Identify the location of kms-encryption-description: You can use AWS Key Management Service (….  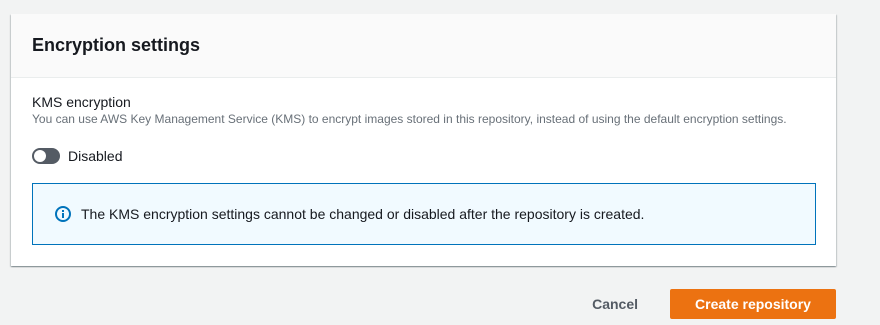
(409, 119).